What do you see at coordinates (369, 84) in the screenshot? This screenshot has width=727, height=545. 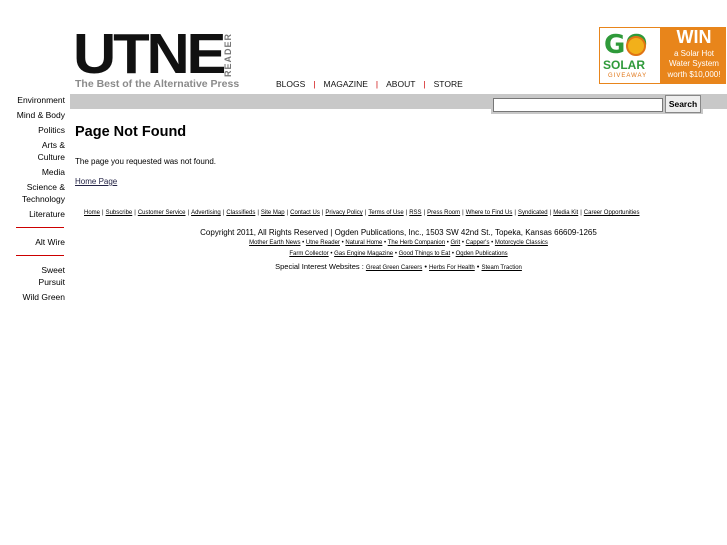 I see `top-navigation: BLOGS | MAGAZINE | ABOUT | STORE` at bounding box center [369, 84].